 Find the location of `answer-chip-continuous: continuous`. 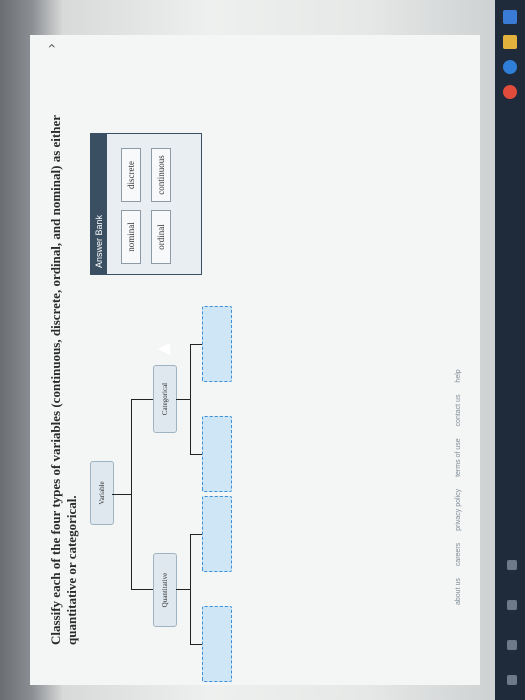

answer-chip-continuous: continuous is located at coordinates (161, 175).